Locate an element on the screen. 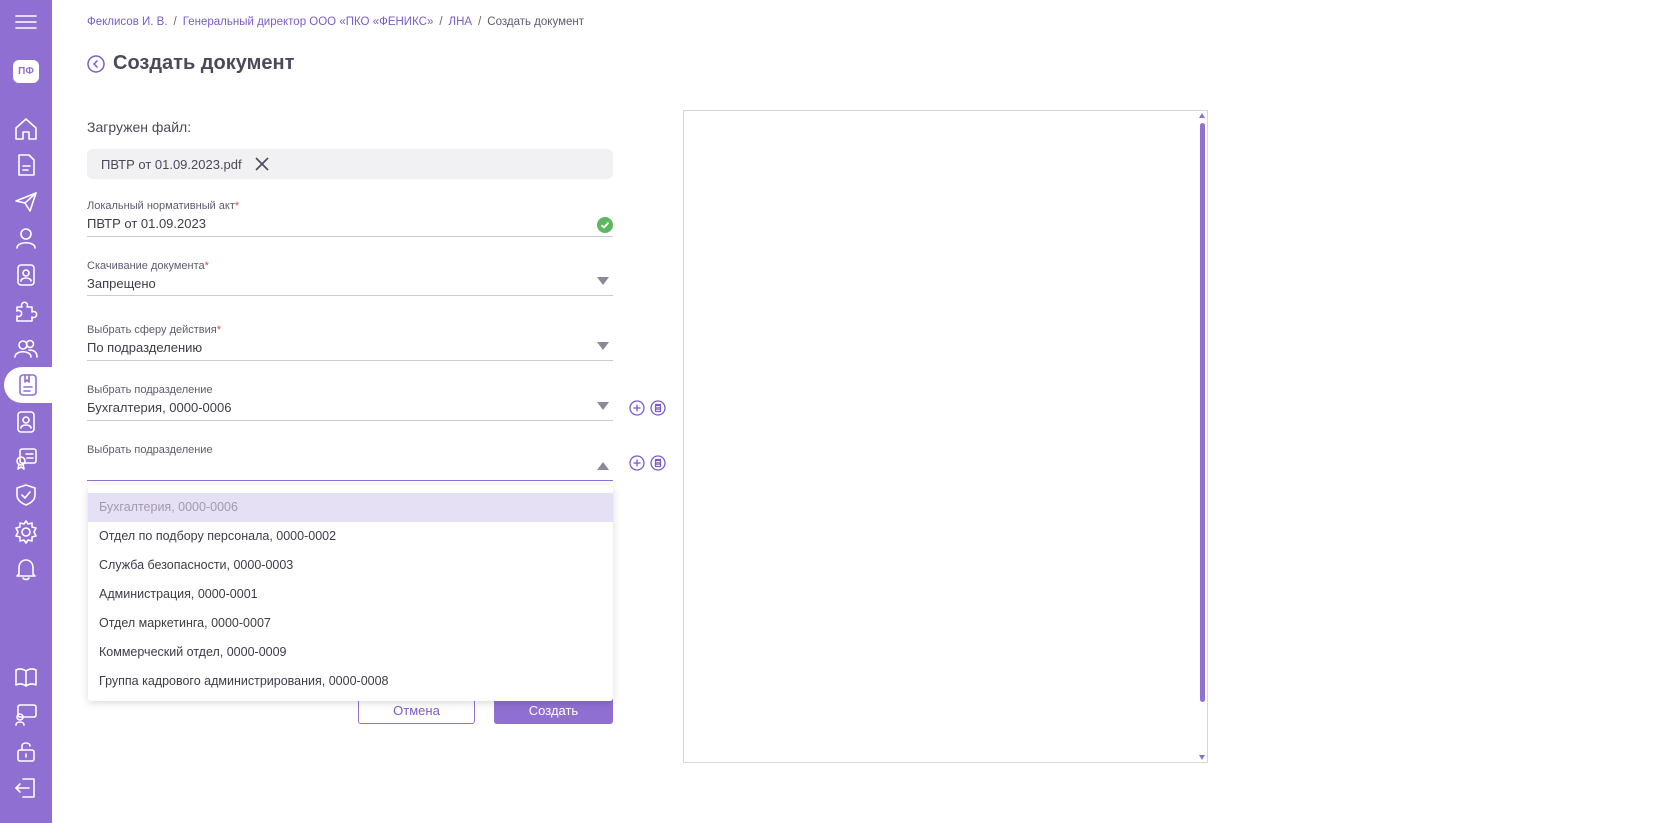 The height and width of the screenshot is (823, 1680). shield-icon is located at coordinates (26, 495).